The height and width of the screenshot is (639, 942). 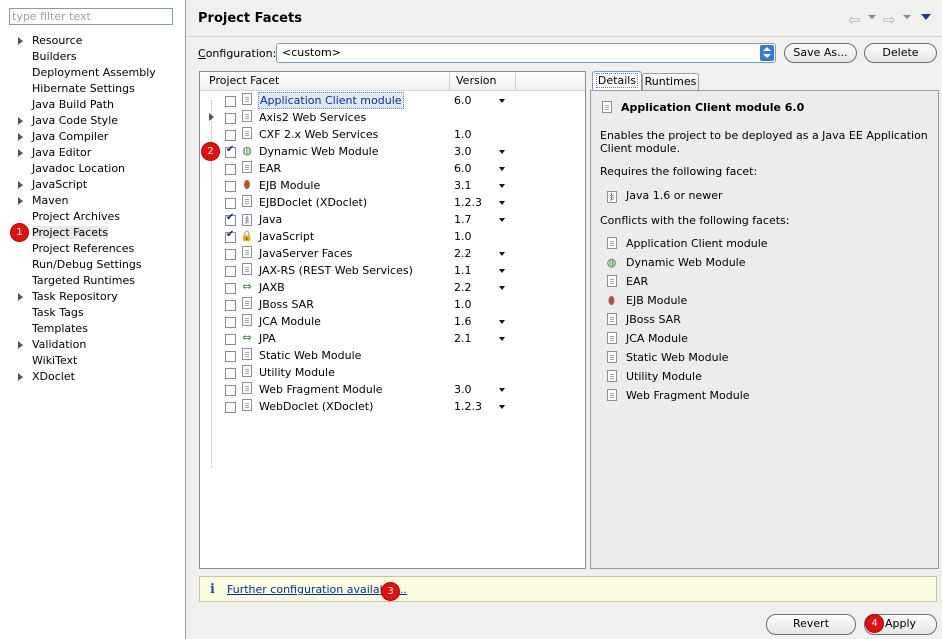 I want to click on nav-item: Java Compiler, so click(x=92, y=137).